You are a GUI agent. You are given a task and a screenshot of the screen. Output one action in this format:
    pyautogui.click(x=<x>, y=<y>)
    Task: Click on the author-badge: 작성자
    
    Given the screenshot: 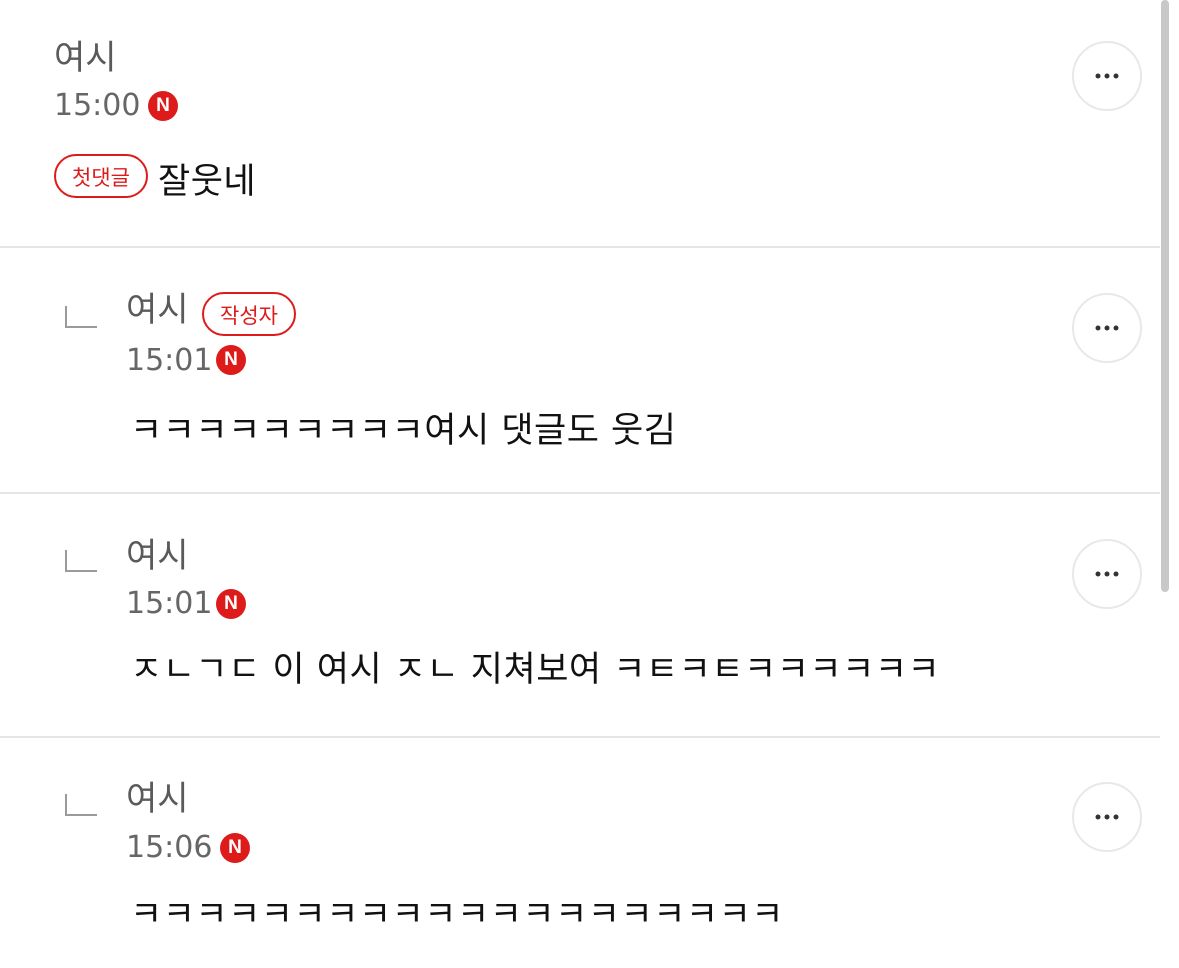 What is the action you would take?
    pyautogui.click(x=249, y=314)
    